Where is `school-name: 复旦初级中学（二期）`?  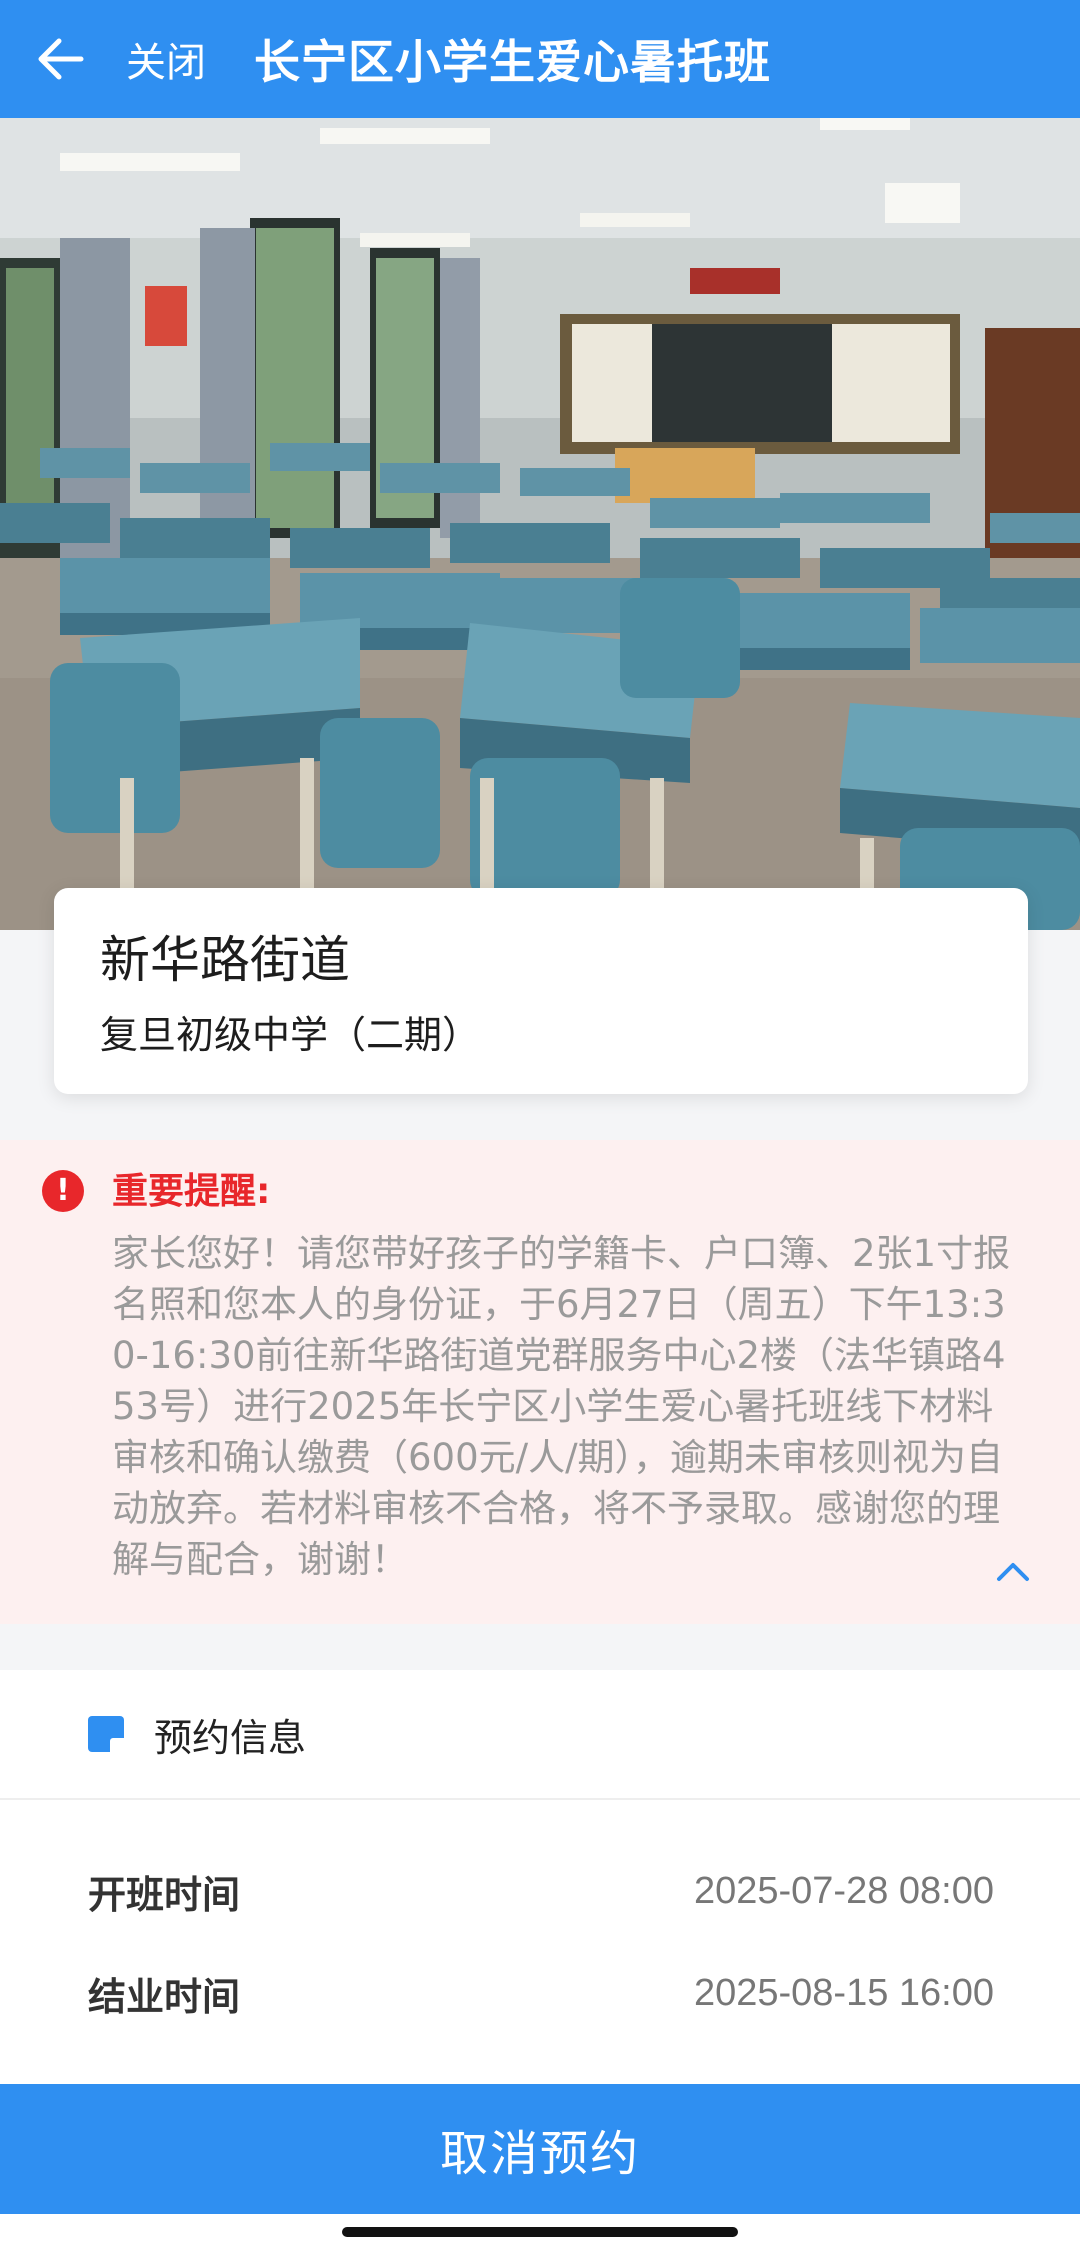
school-name: 复旦初级中学（二期） is located at coordinates (290, 1035).